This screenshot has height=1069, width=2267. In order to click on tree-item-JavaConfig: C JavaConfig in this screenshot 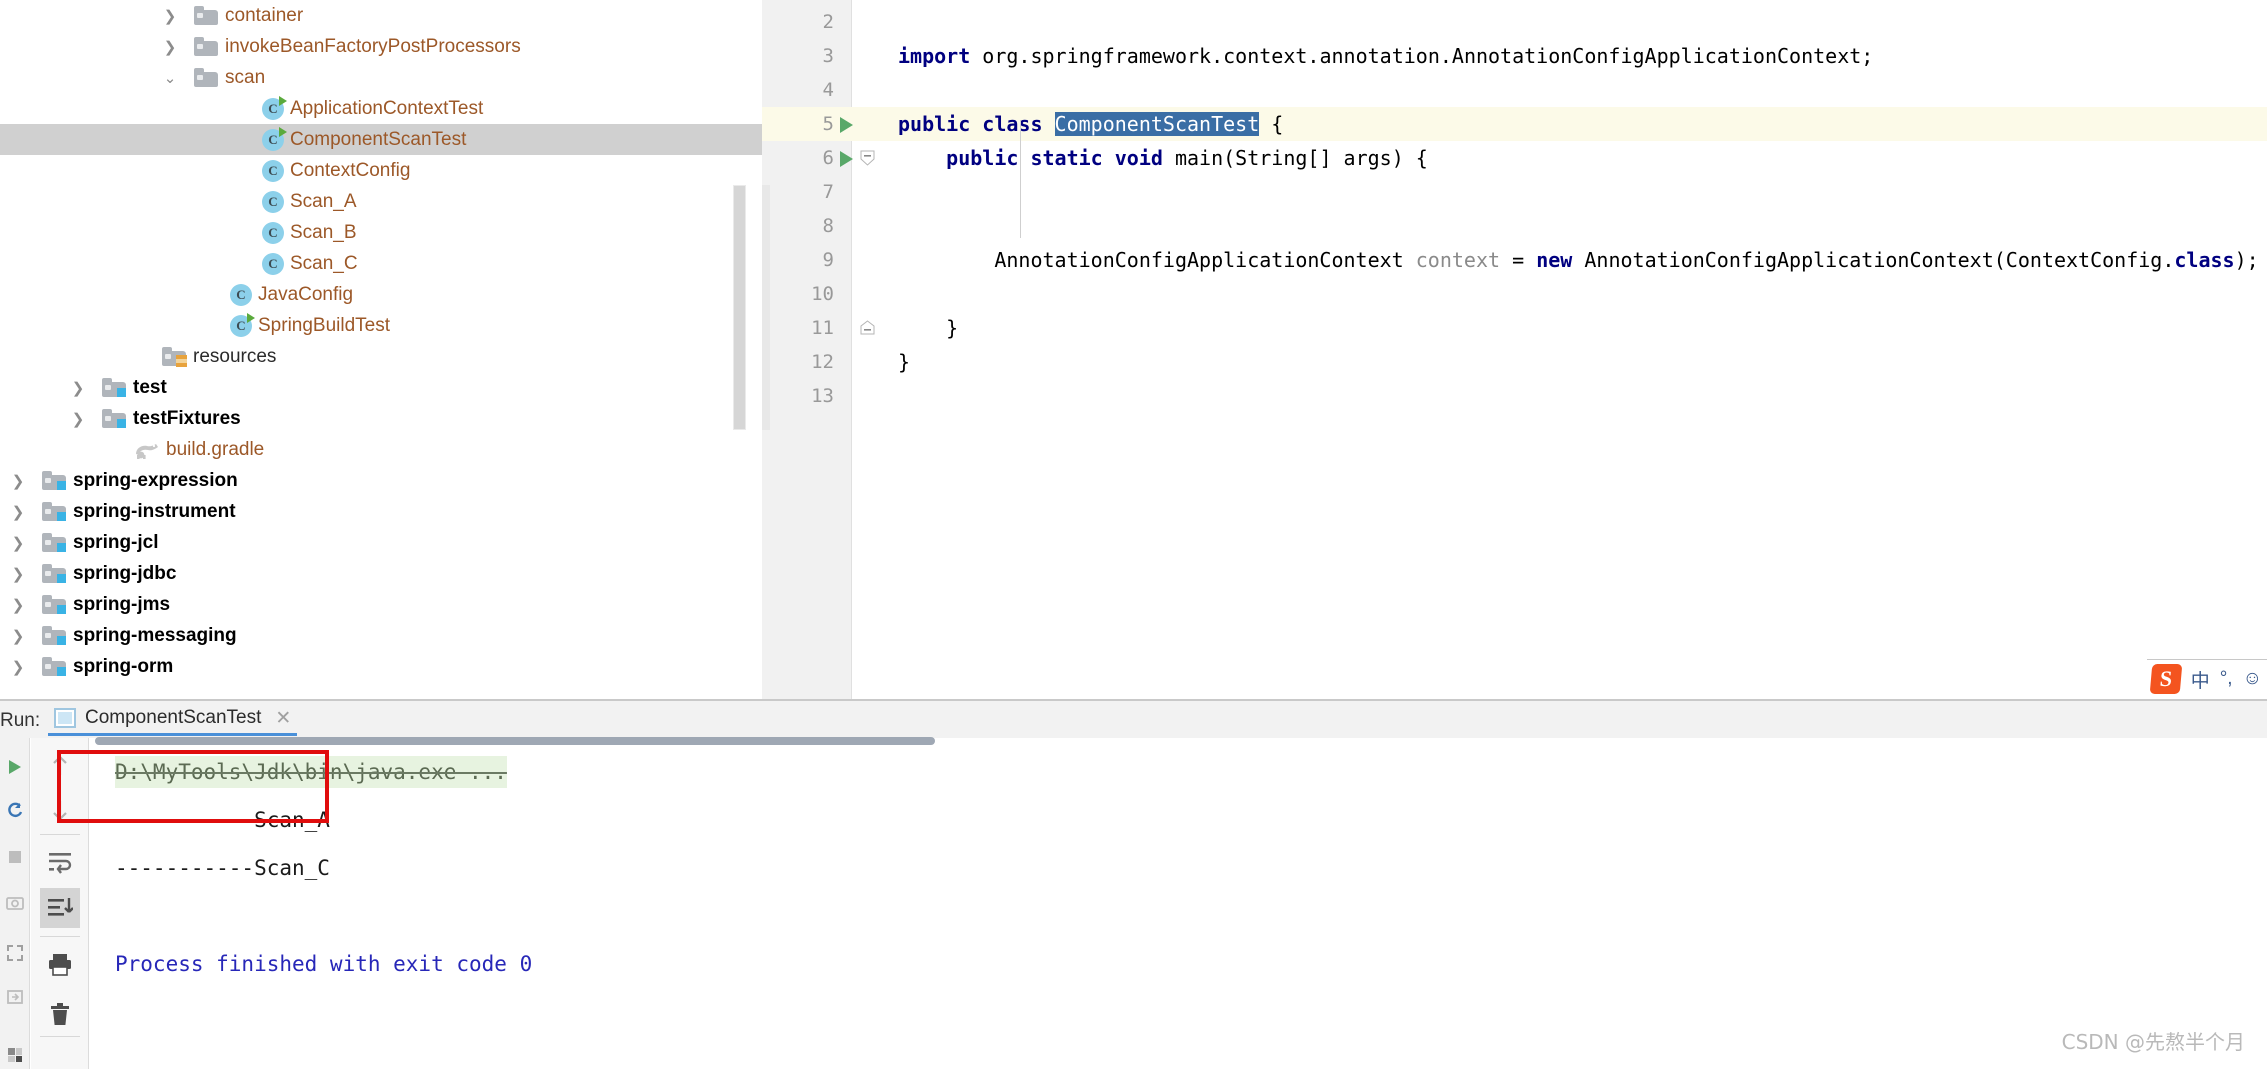, I will do `click(381, 294)`.